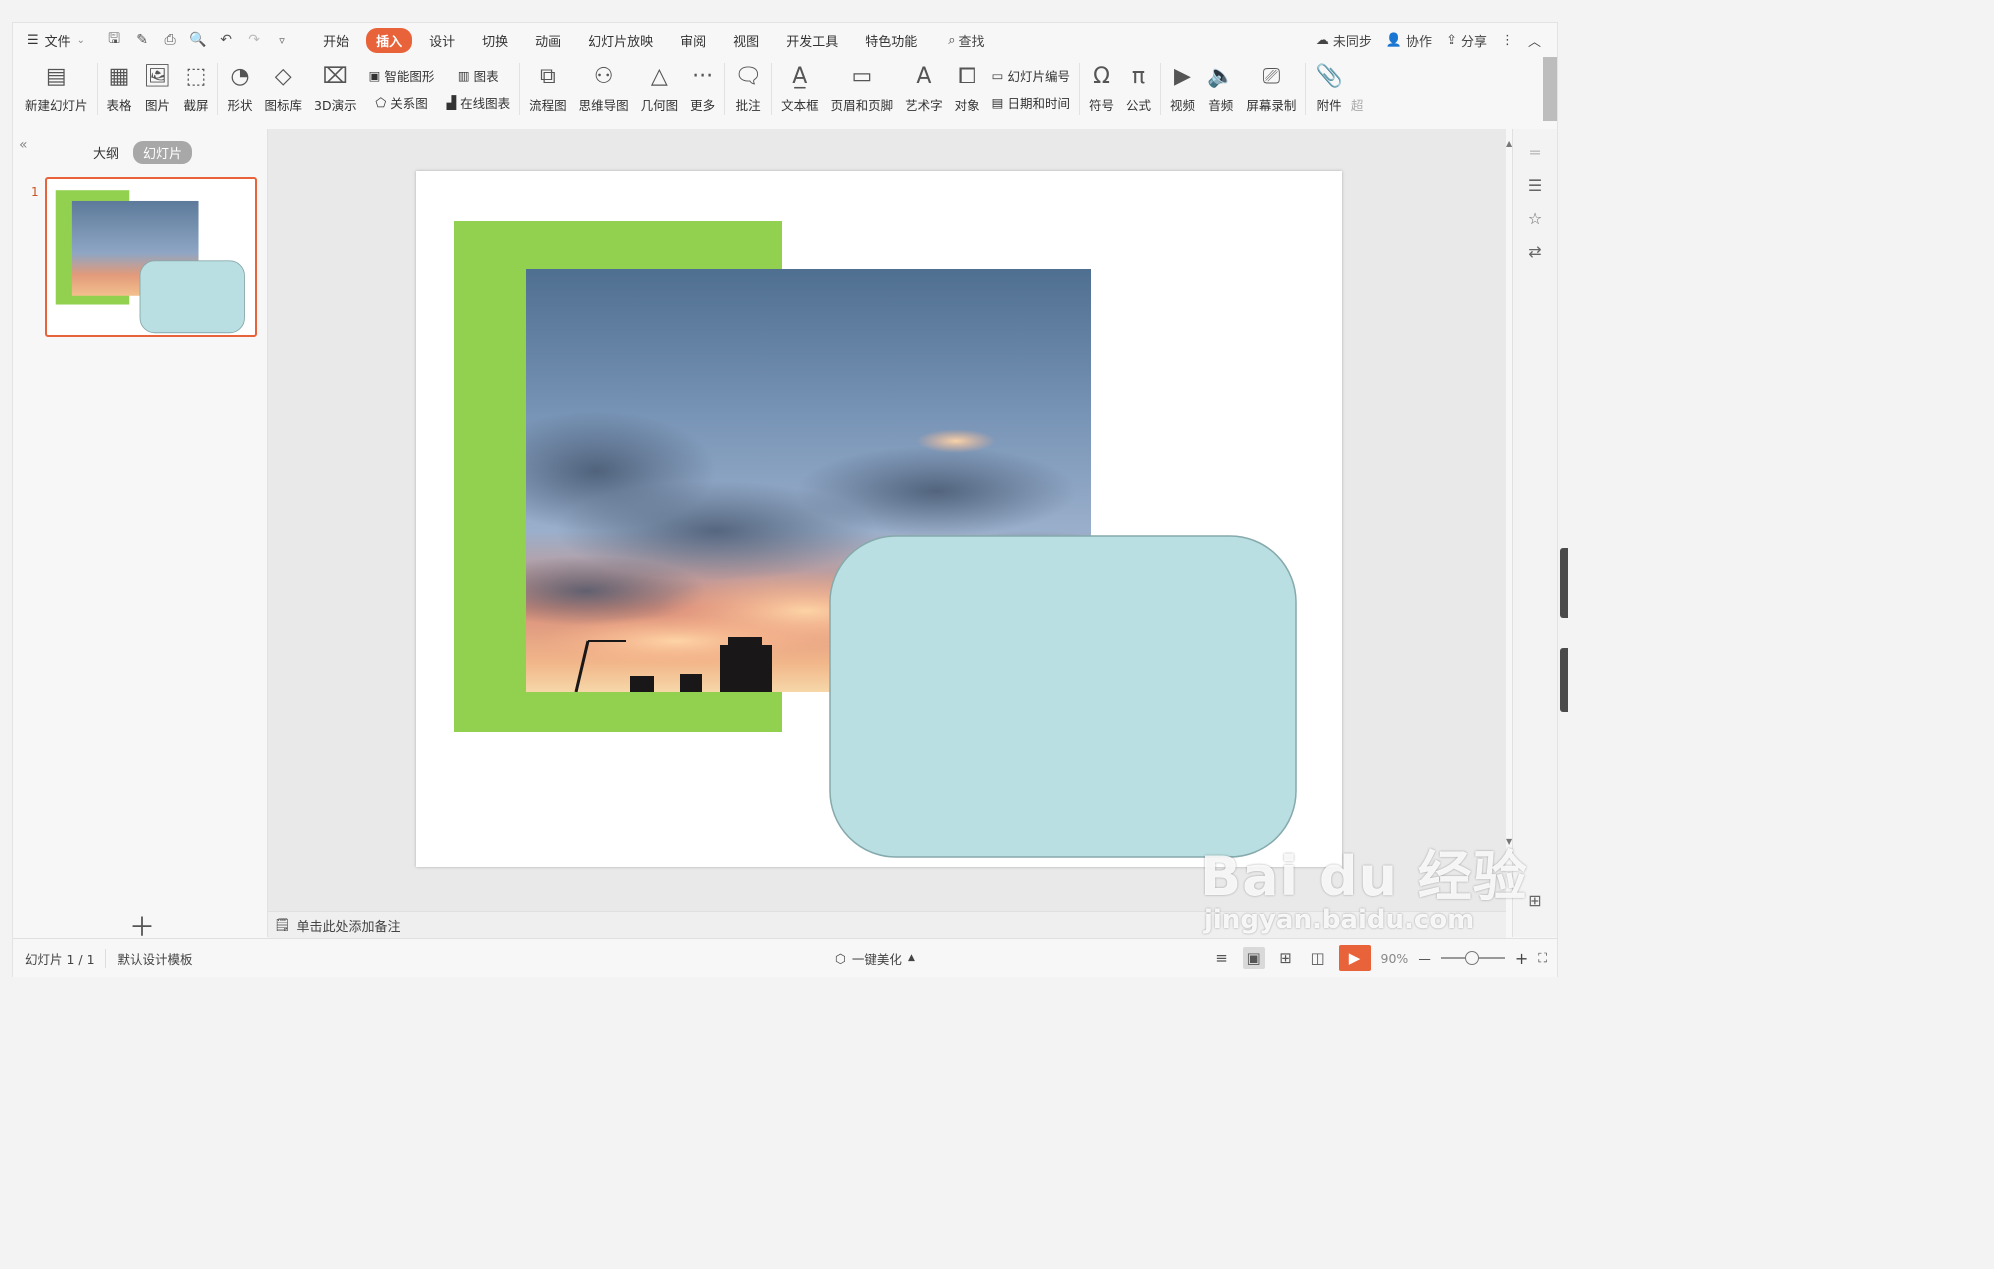 The image size is (1994, 1269). I want to click on attachment-button: 📎 附件, so click(1328, 89).